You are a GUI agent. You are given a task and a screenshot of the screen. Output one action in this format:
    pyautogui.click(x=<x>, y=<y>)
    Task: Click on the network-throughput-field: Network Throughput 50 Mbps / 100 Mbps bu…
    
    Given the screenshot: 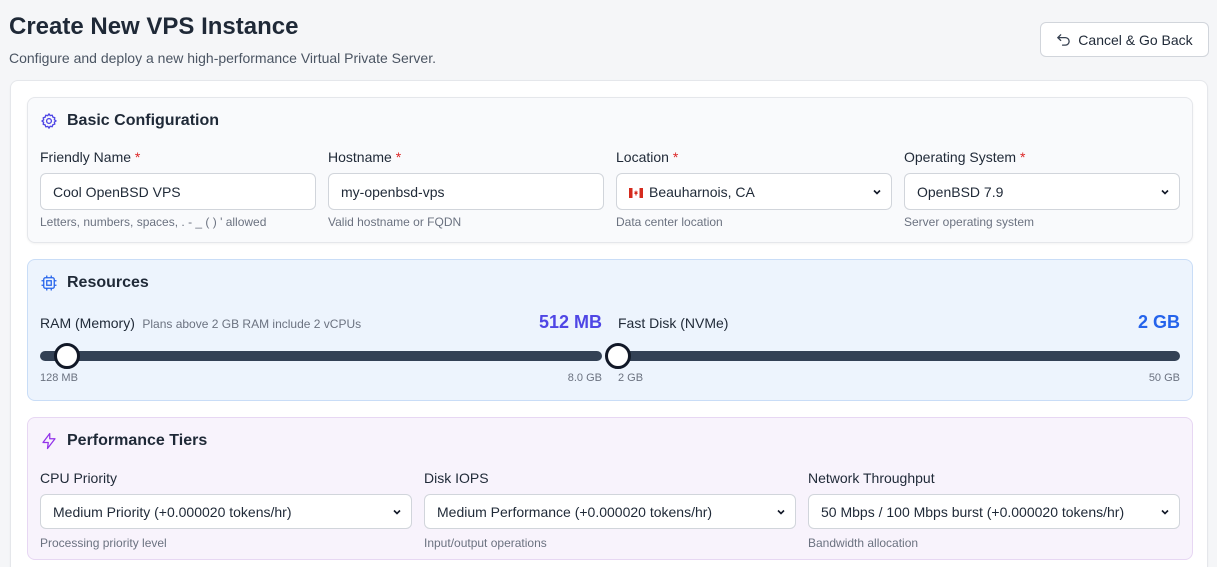 What is the action you would take?
    pyautogui.click(x=994, y=509)
    